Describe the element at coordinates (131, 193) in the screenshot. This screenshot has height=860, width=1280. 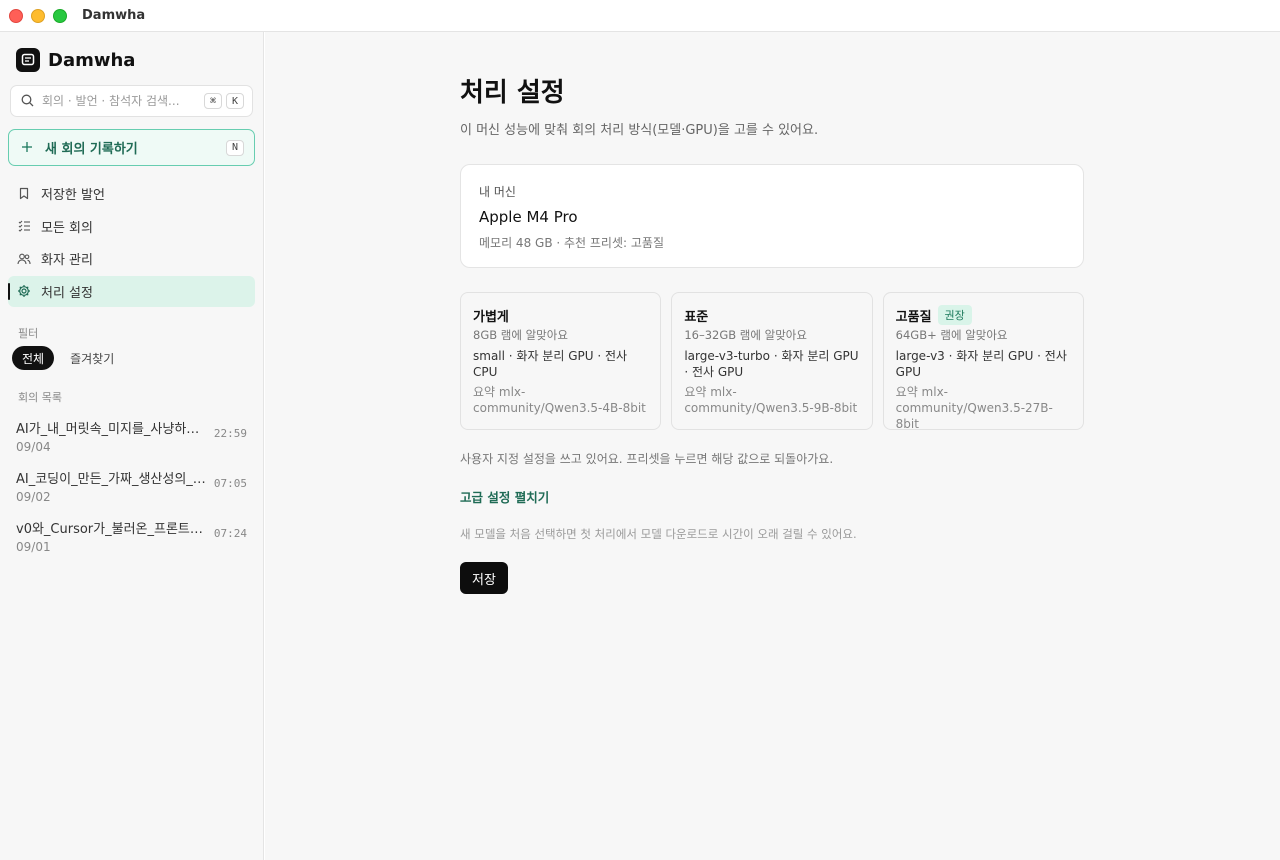
I see `sidebar-item-saved-remarks: 저장한 발언` at that location.